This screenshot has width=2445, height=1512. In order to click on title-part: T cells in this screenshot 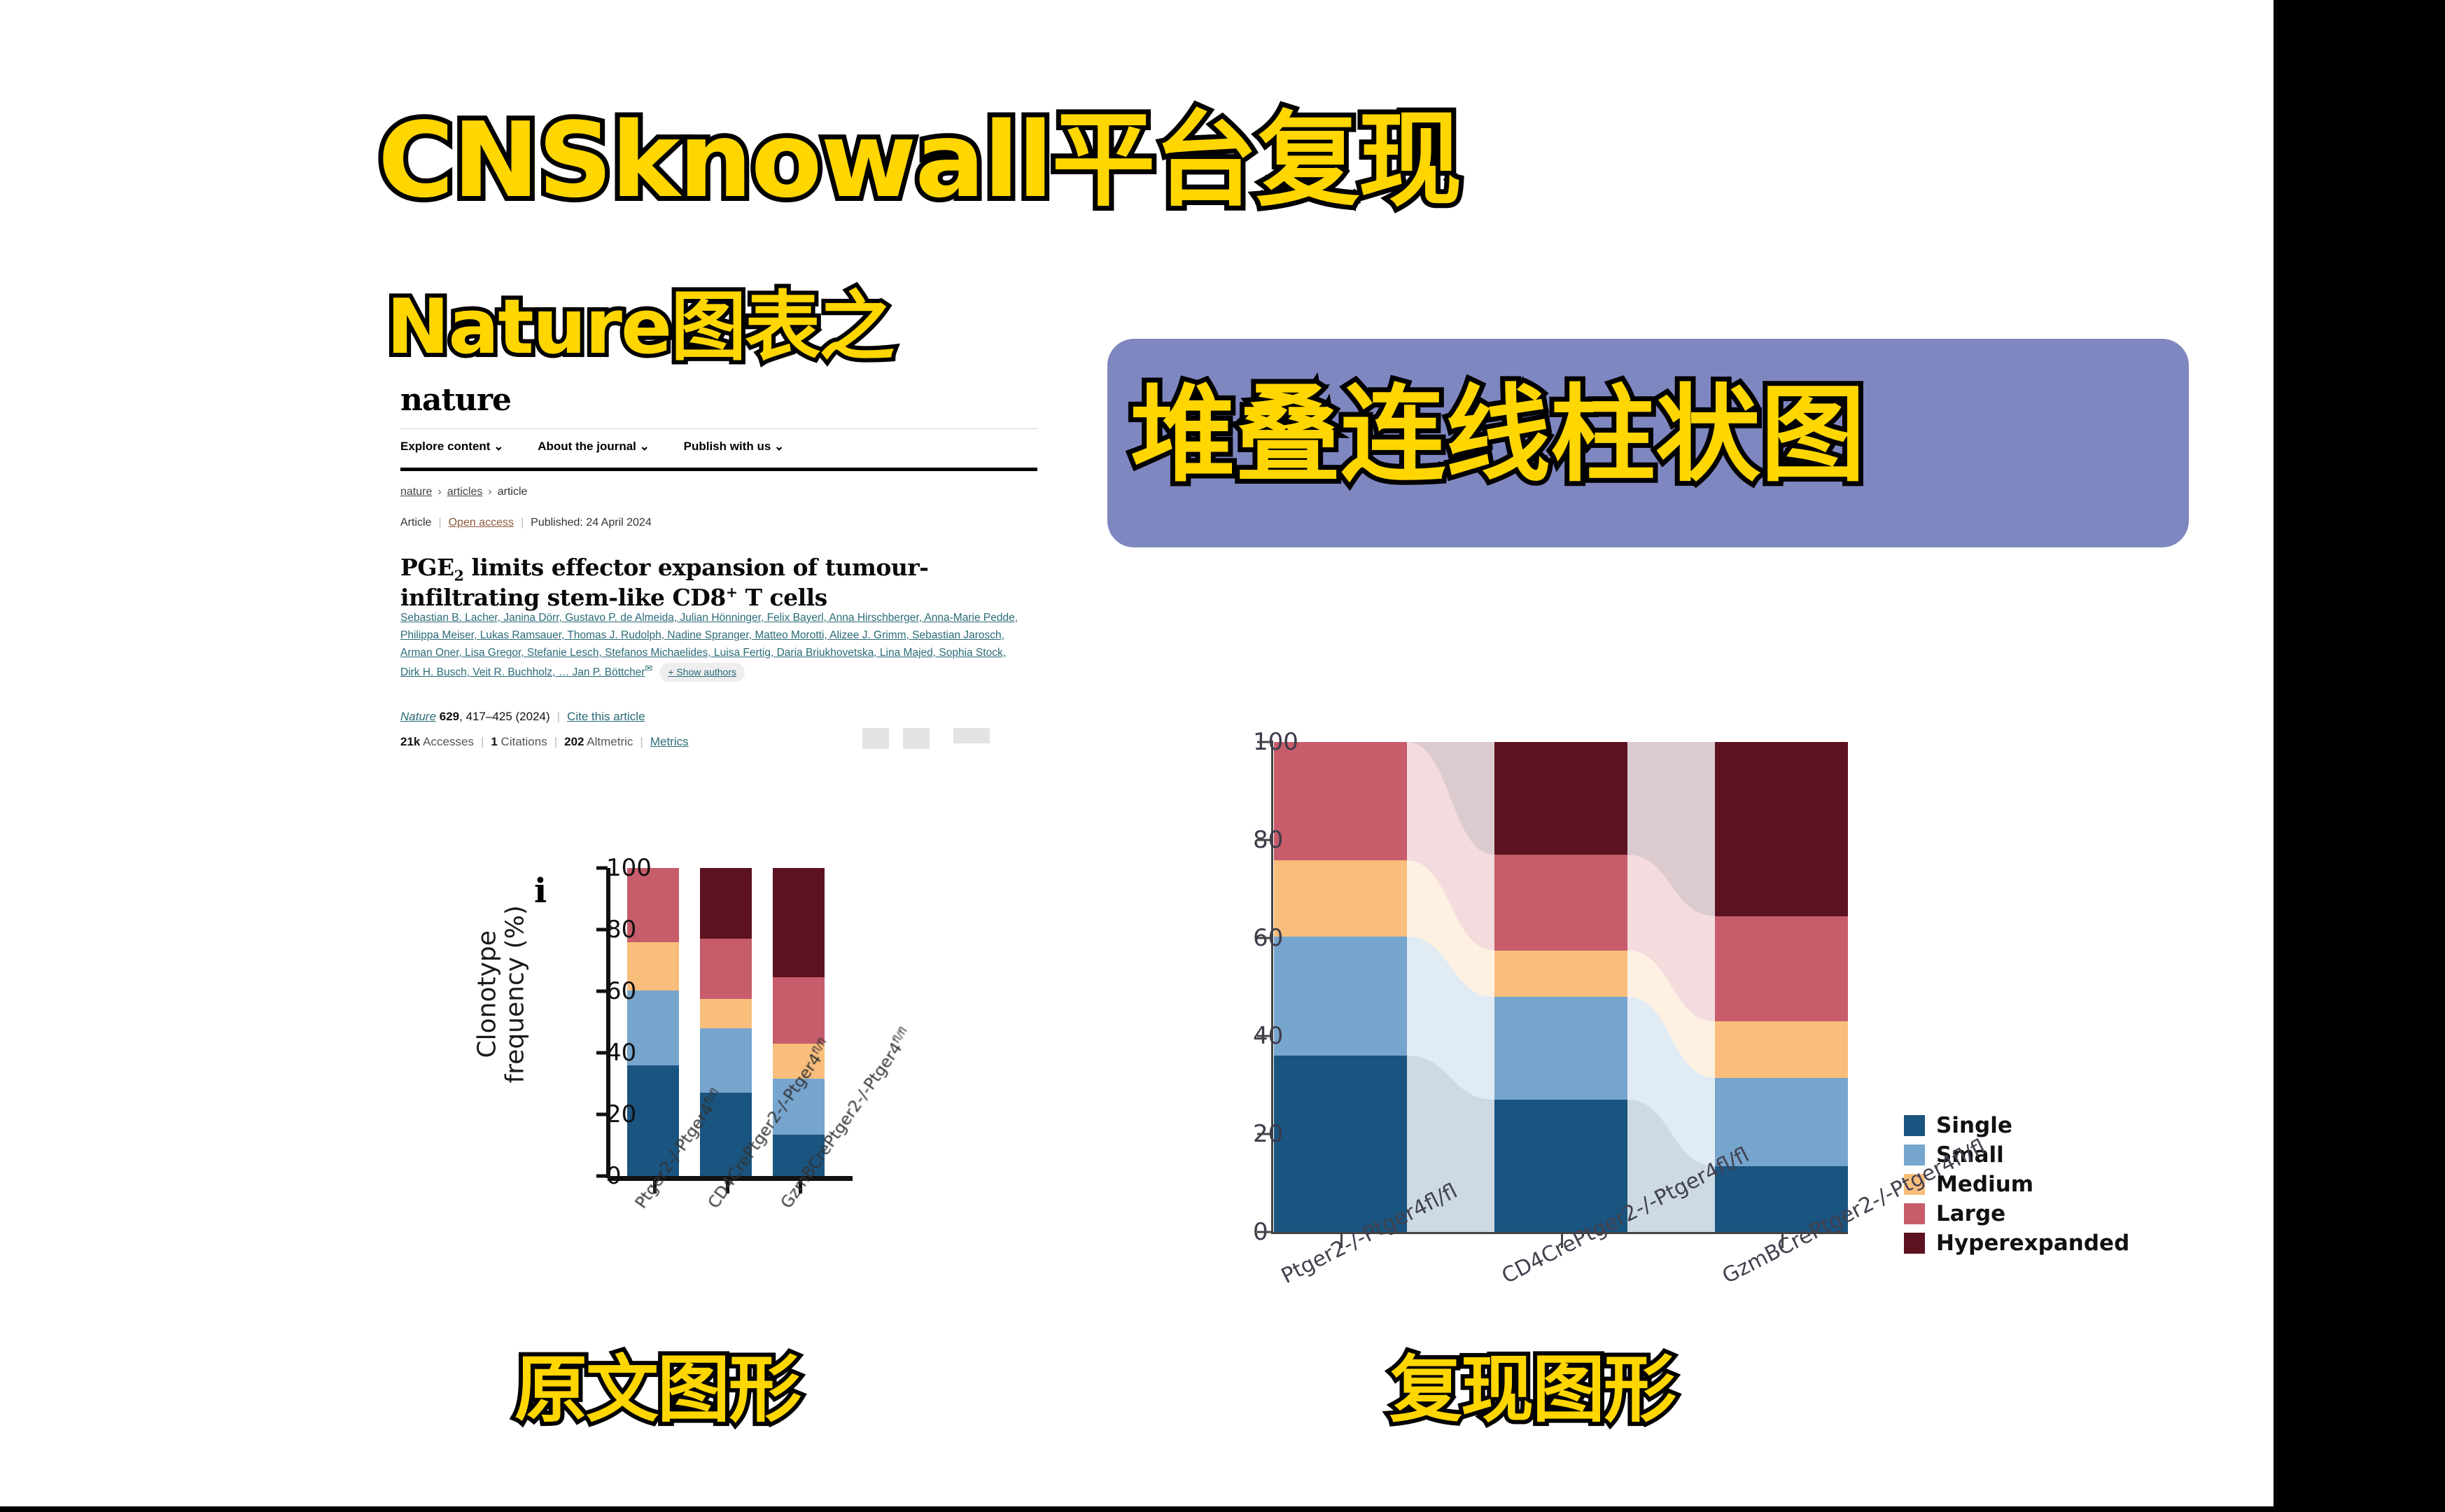, I will do `click(782, 598)`.